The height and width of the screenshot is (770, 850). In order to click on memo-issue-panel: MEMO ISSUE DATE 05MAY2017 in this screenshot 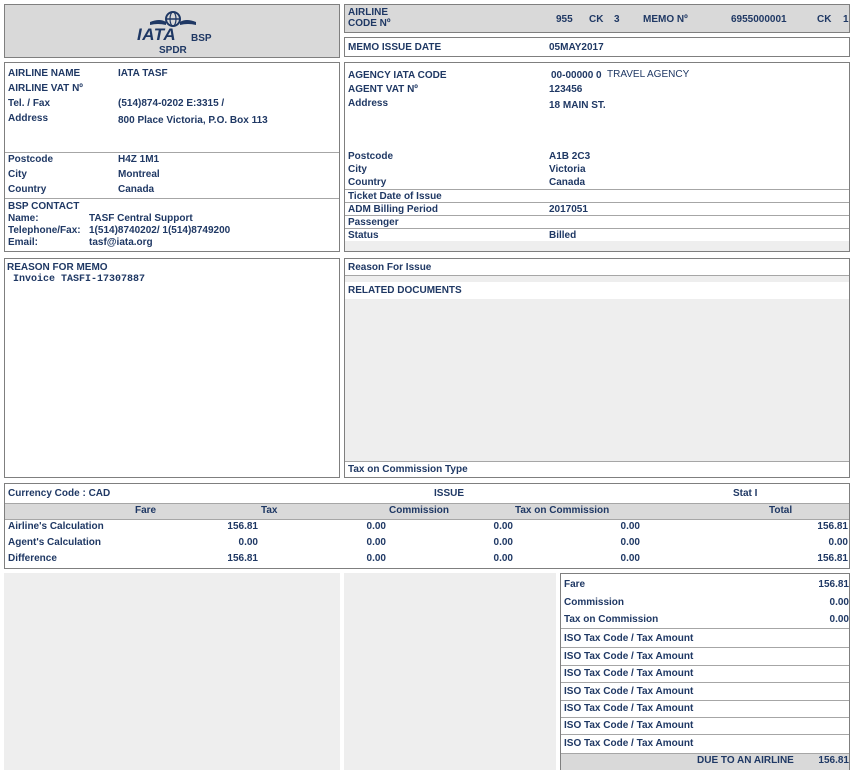, I will do `click(597, 47)`.